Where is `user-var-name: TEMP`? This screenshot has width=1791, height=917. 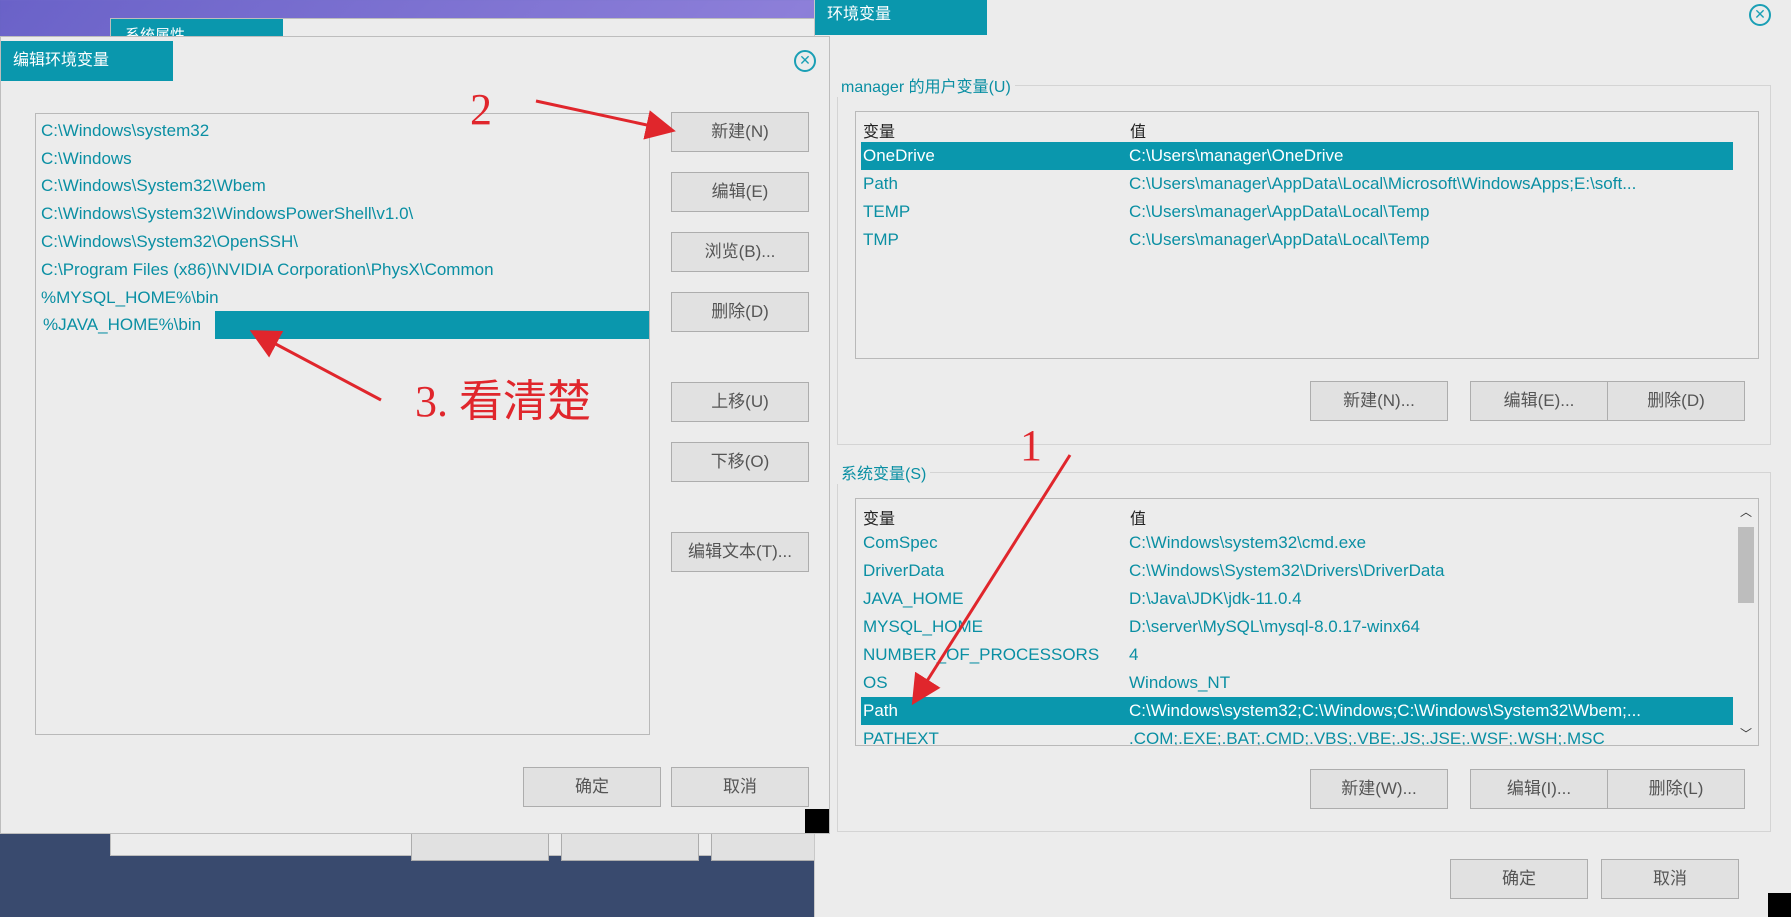 user-var-name: TEMP is located at coordinates (887, 211).